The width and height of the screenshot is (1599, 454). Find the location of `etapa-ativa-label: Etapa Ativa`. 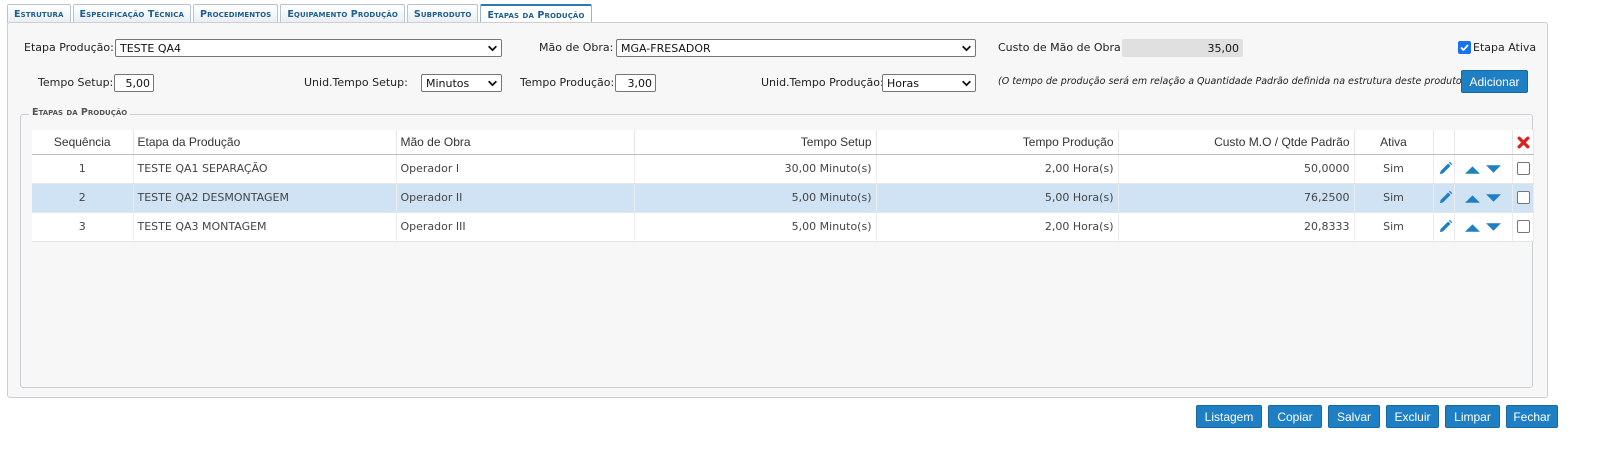

etapa-ativa-label: Etapa Ativa is located at coordinates (1505, 47).